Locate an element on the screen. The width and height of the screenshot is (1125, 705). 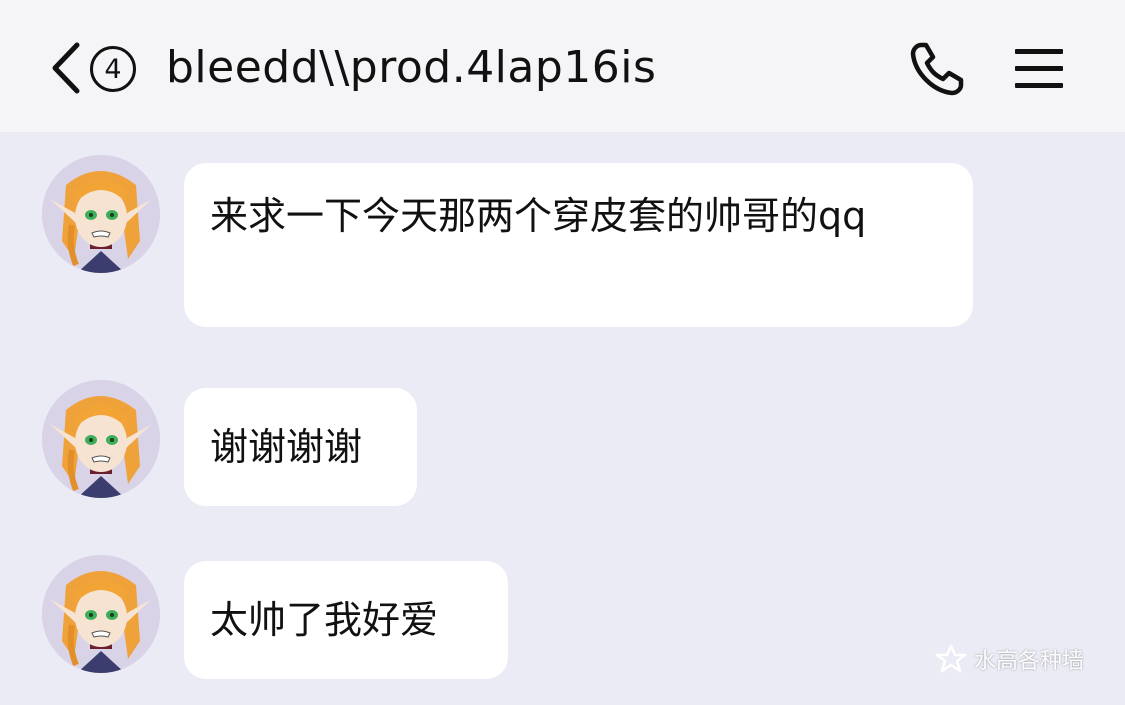
unread-count-badge: 4 is located at coordinates (113, 69).